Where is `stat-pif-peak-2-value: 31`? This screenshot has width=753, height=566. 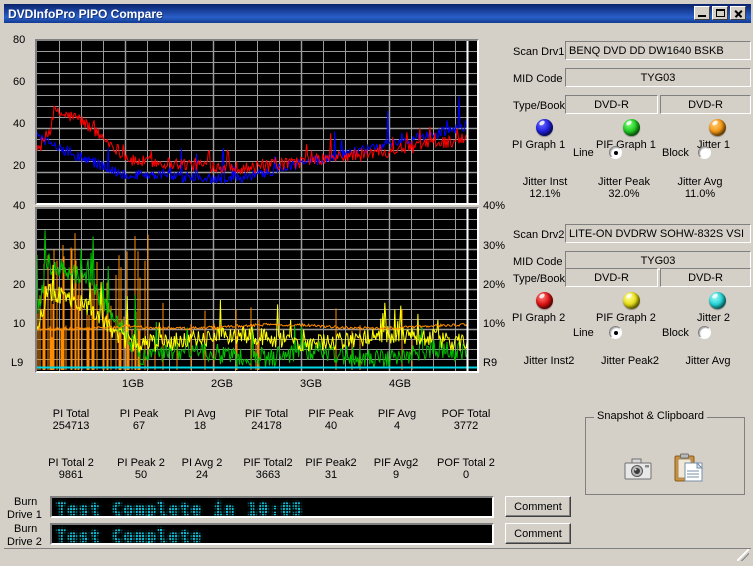
stat-pif-peak-2-value: 31 is located at coordinates (331, 475).